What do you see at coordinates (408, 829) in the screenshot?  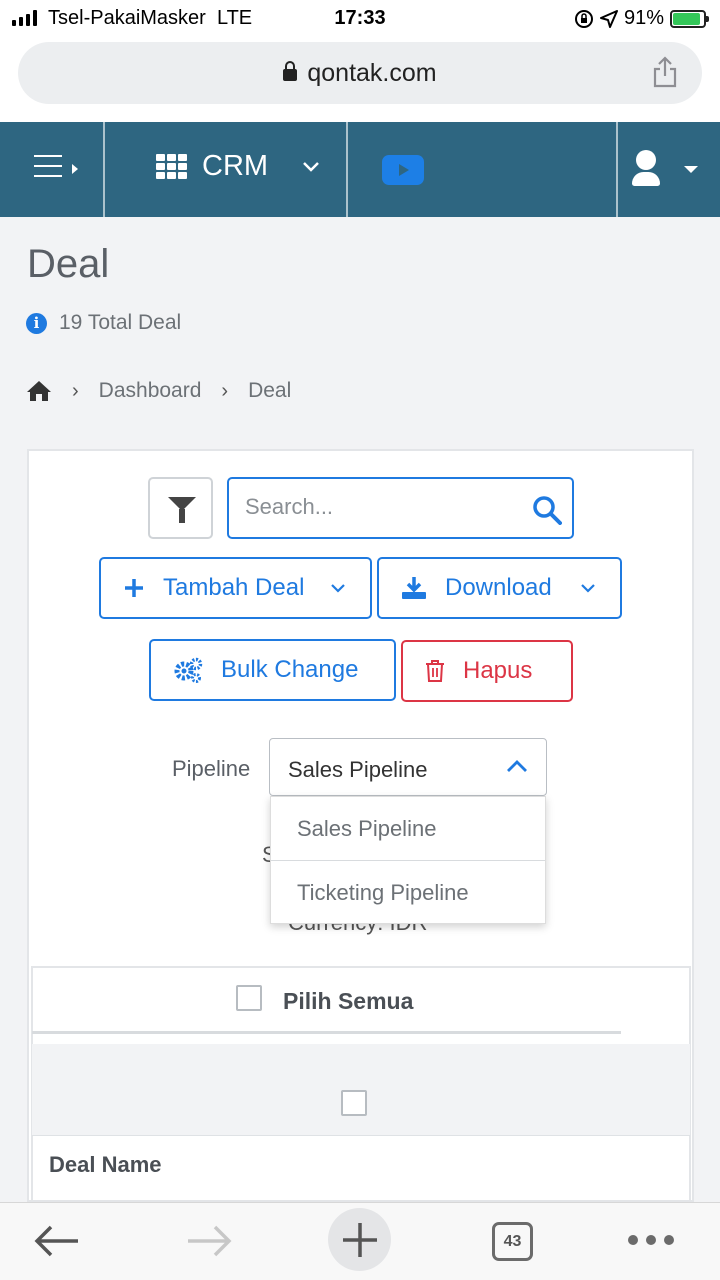 I see `pipeline-option: Sales Pipeline` at bounding box center [408, 829].